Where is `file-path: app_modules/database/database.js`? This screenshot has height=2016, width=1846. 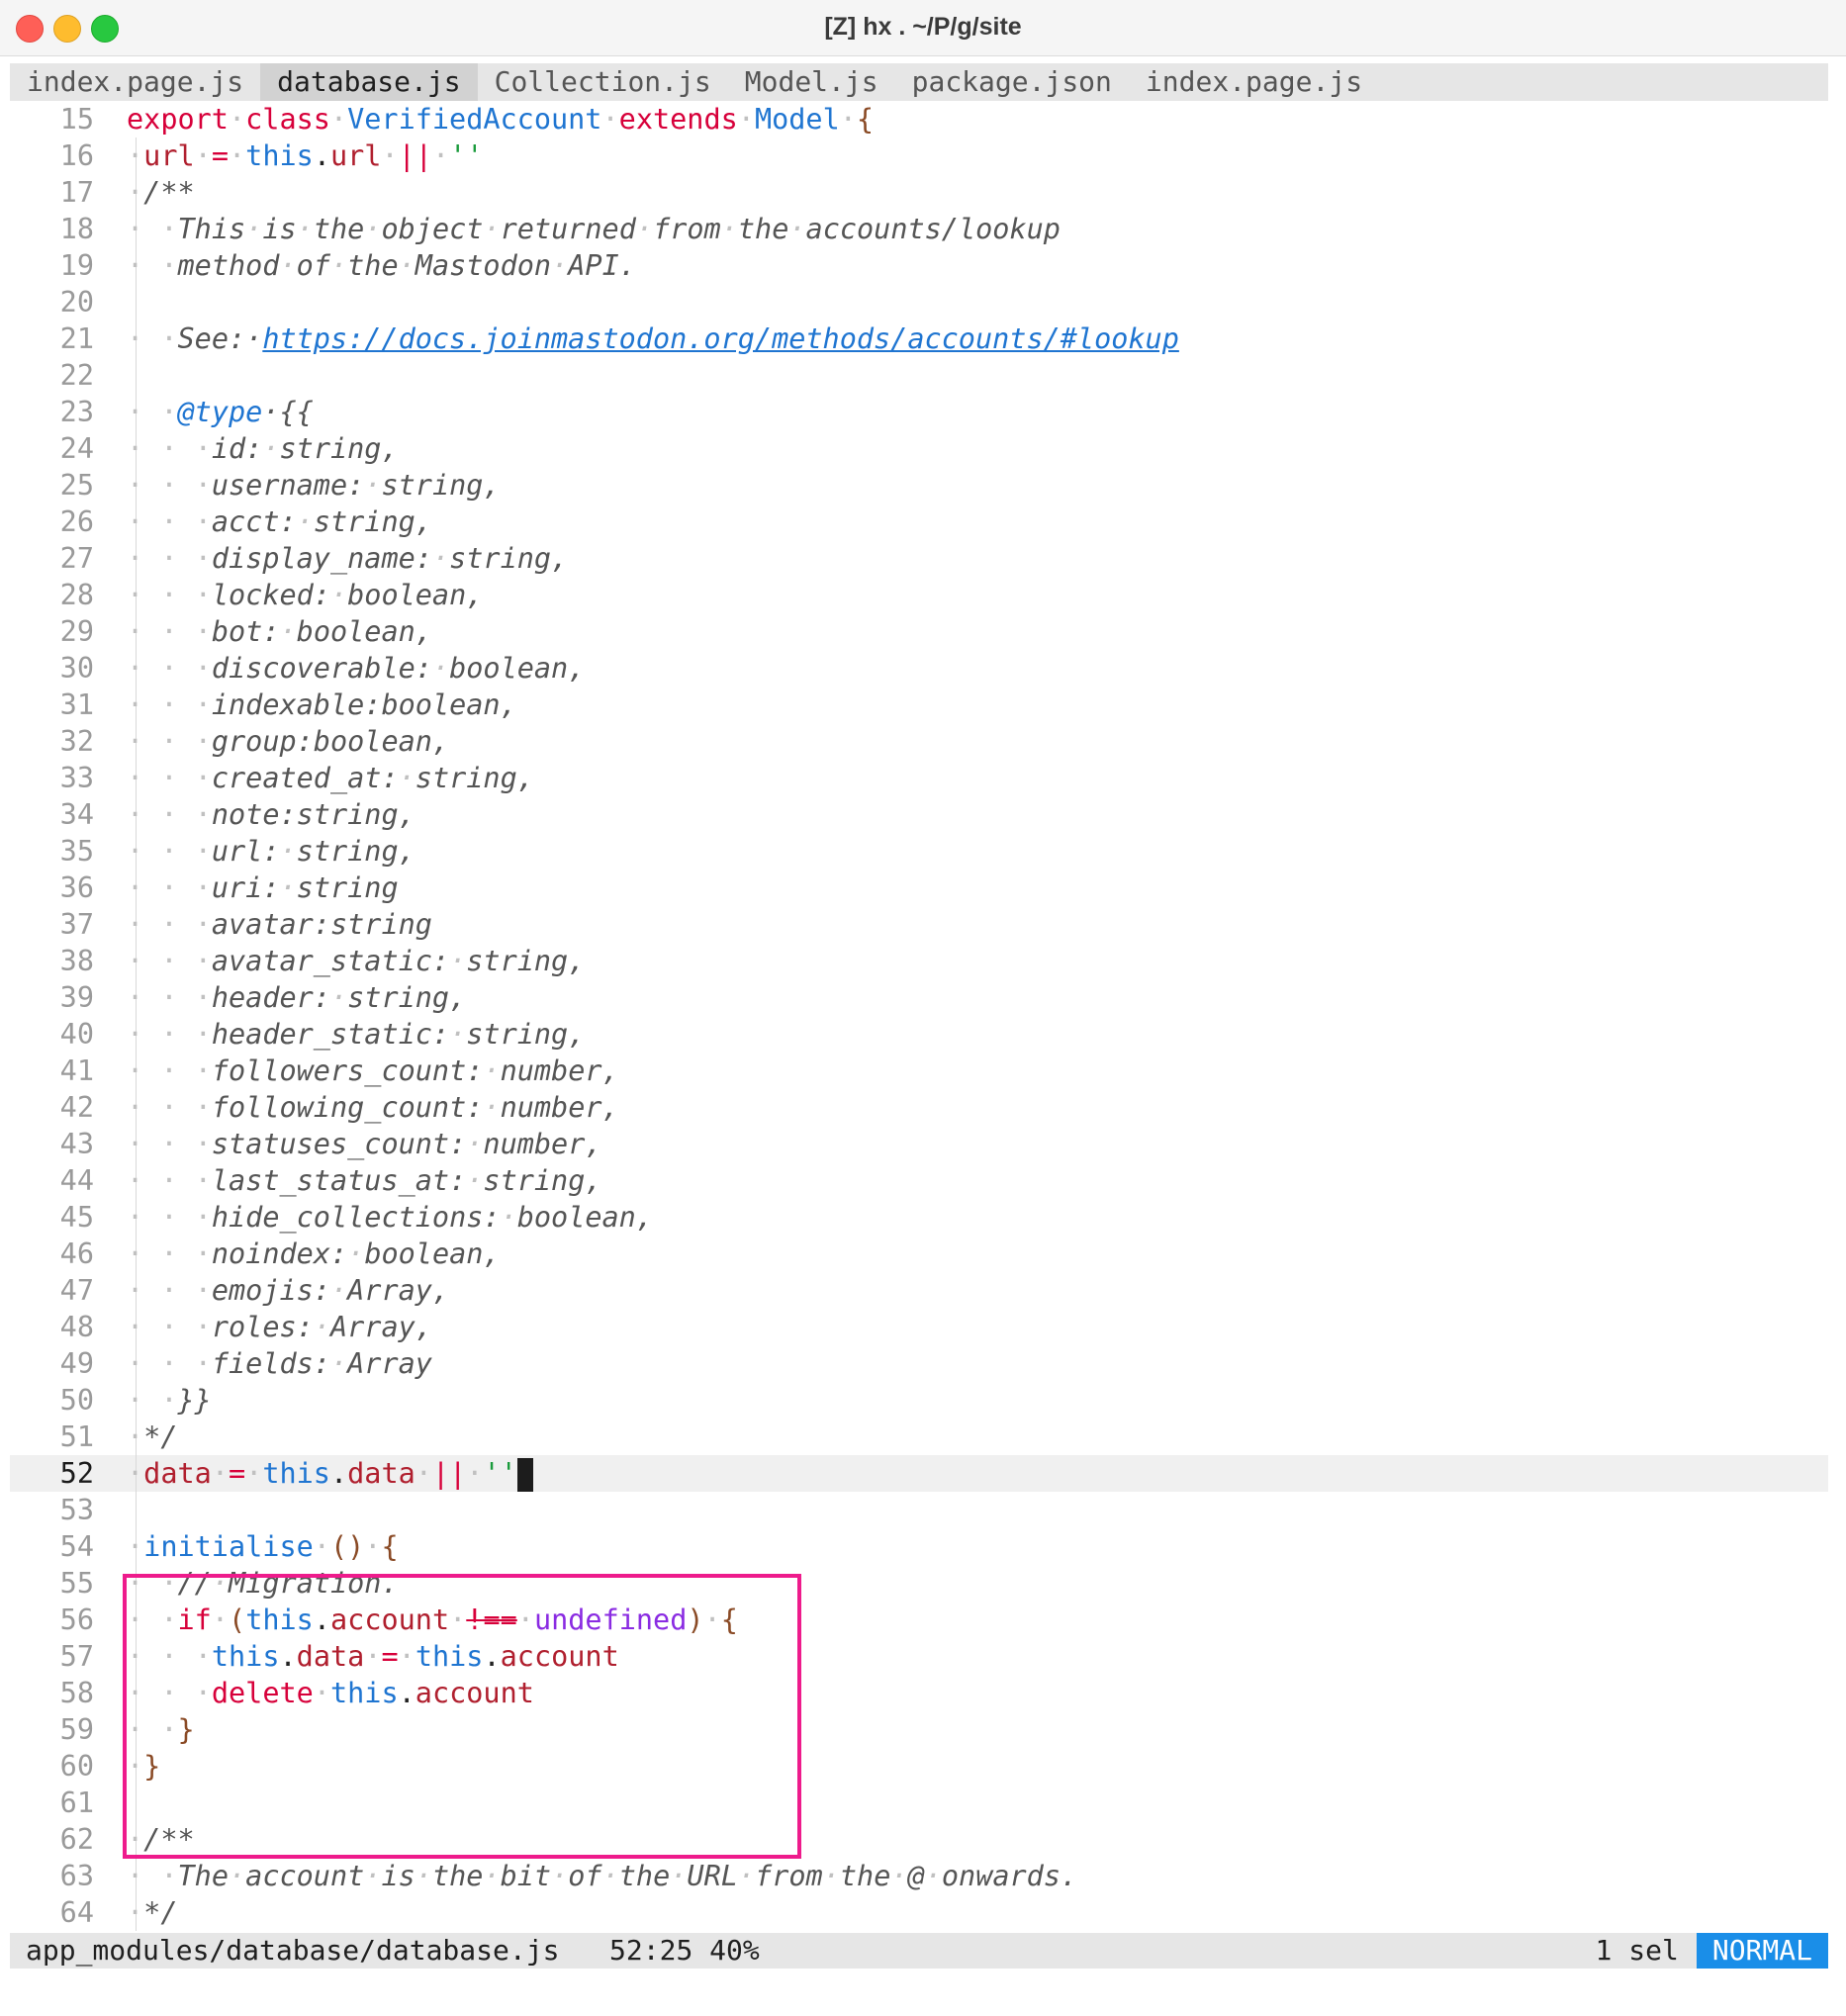
file-path: app_modules/database/database.js is located at coordinates (293, 1950).